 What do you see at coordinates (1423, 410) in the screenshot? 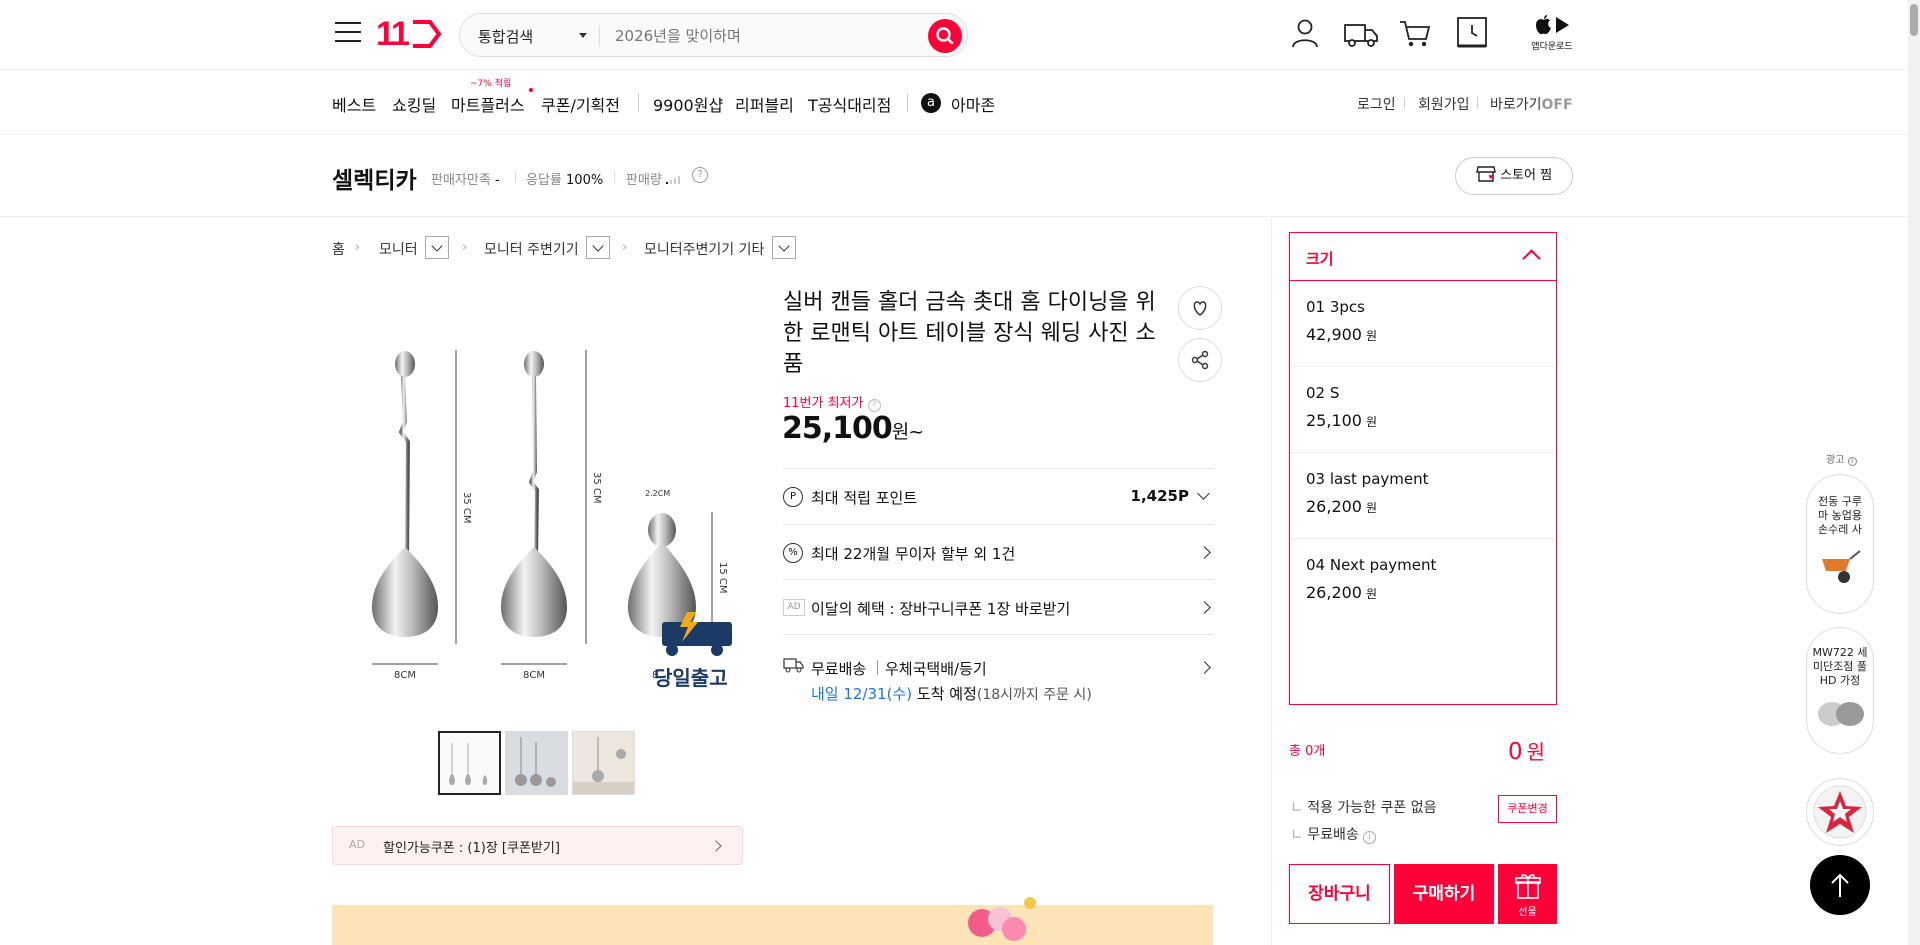
I see `option-item: 02 S 25,100 원` at bounding box center [1423, 410].